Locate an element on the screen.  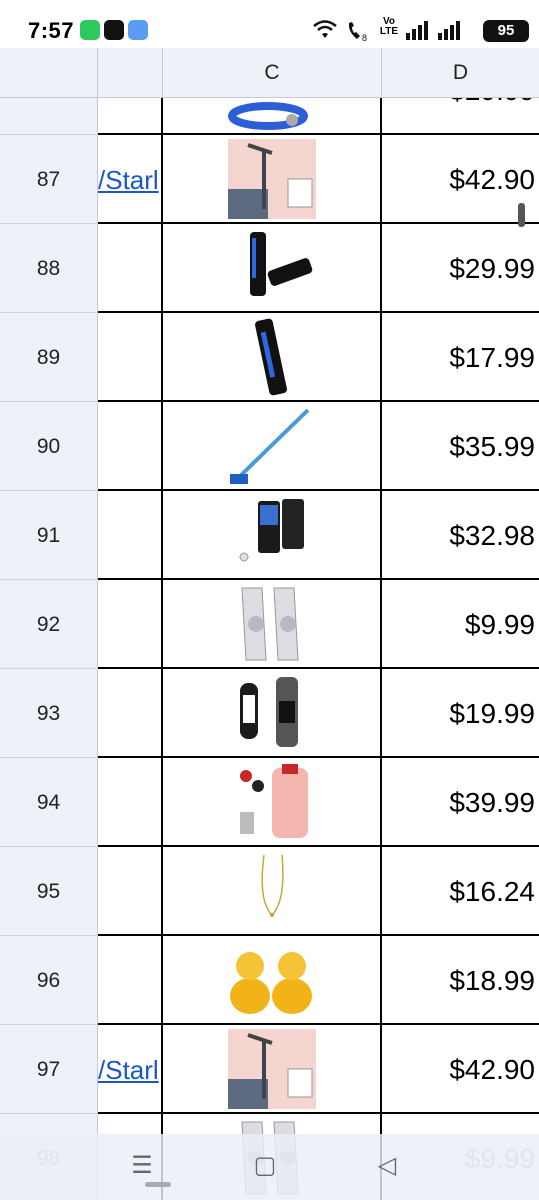
cell-price: $17.99 is located at coordinates (460, 357).